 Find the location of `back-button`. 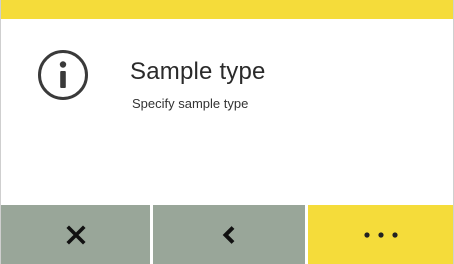

back-button is located at coordinates (230, 234).